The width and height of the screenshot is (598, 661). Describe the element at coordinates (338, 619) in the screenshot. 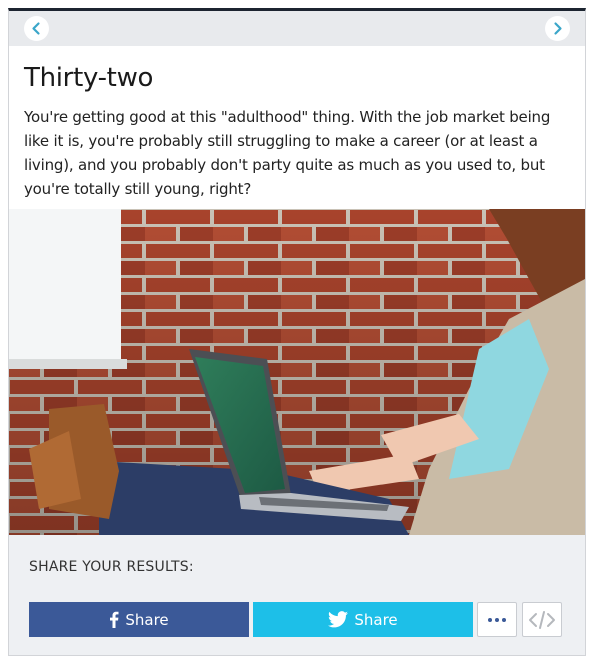

I see `twitter-icon` at that location.